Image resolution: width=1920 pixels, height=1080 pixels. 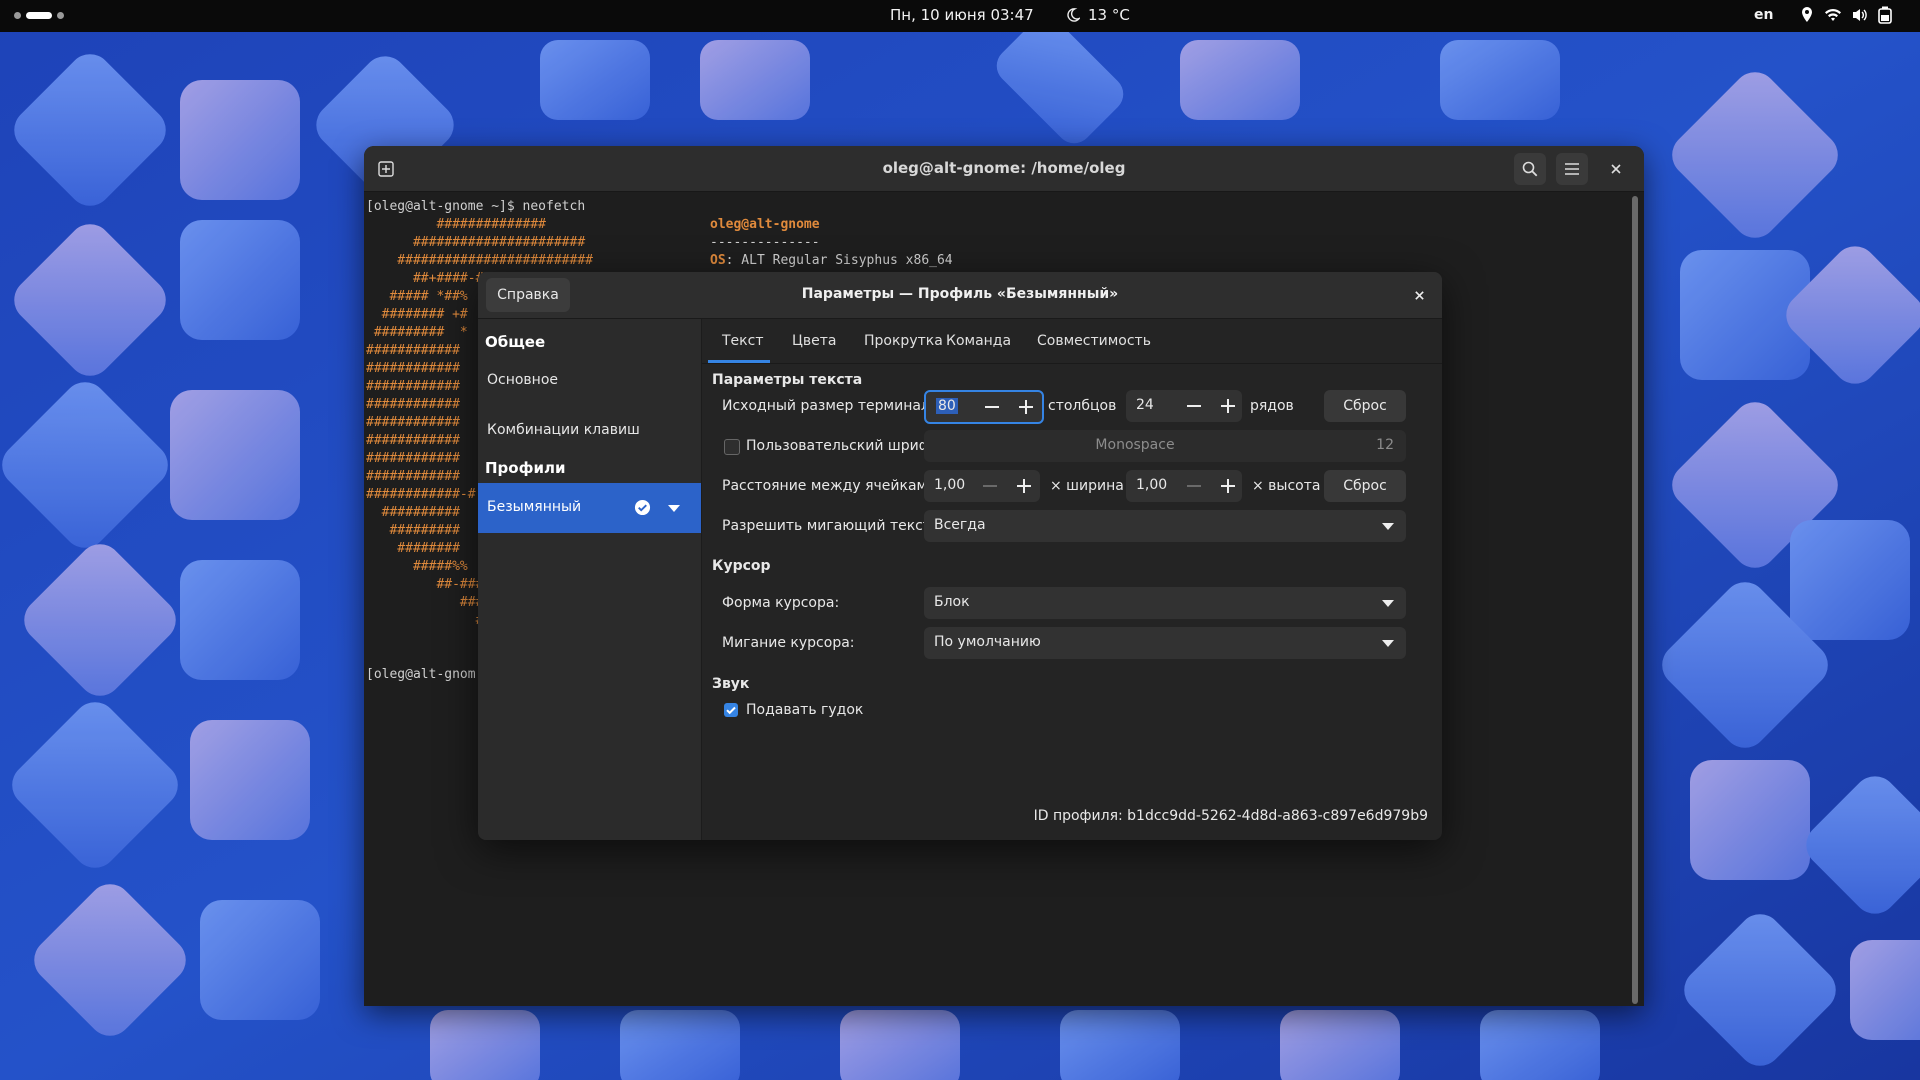 What do you see at coordinates (788, 643) in the screenshot?
I see `cursor-blink-label: Мигание курсора:` at bounding box center [788, 643].